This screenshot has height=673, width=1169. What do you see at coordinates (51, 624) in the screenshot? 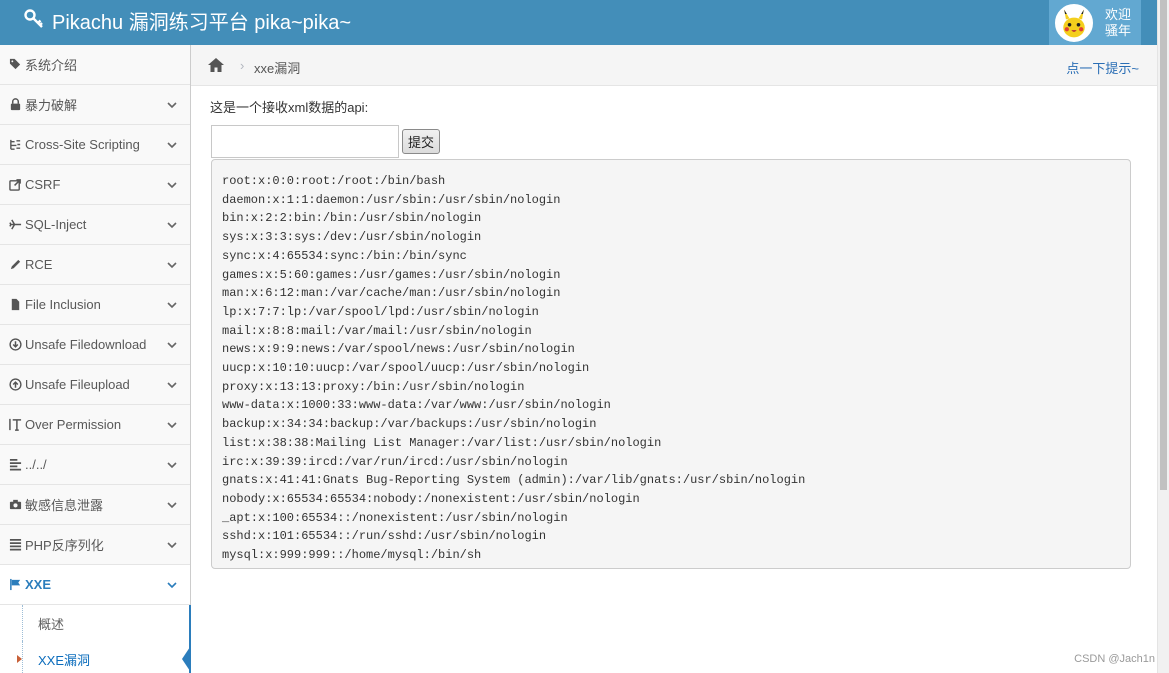
I see `submenu-item-label: 概述` at bounding box center [51, 624].